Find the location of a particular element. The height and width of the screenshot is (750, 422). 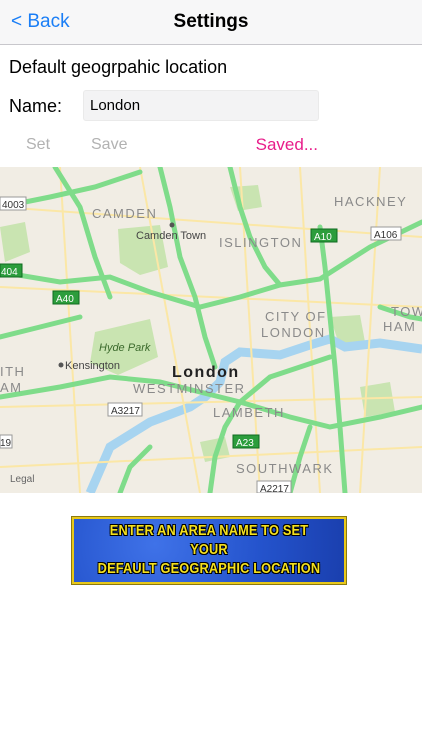

svg-text: 404 is located at coordinates (9, 272).